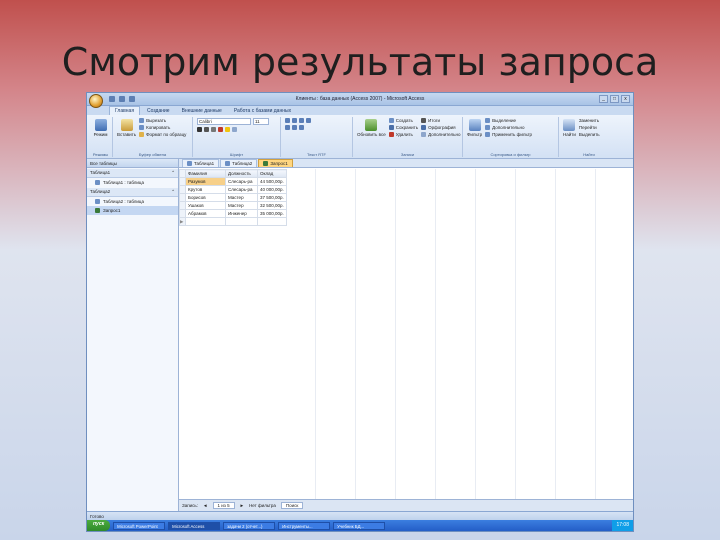  I want to click on delete-record-button: Удалить, so click(403, 134).